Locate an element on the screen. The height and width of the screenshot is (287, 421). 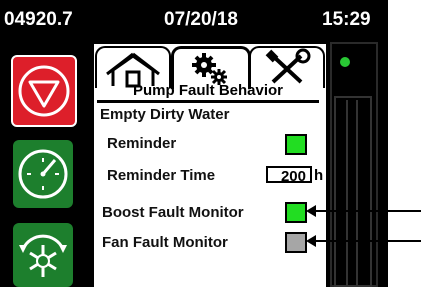
boost-callout-arrow is located at coordinates (311, 211).